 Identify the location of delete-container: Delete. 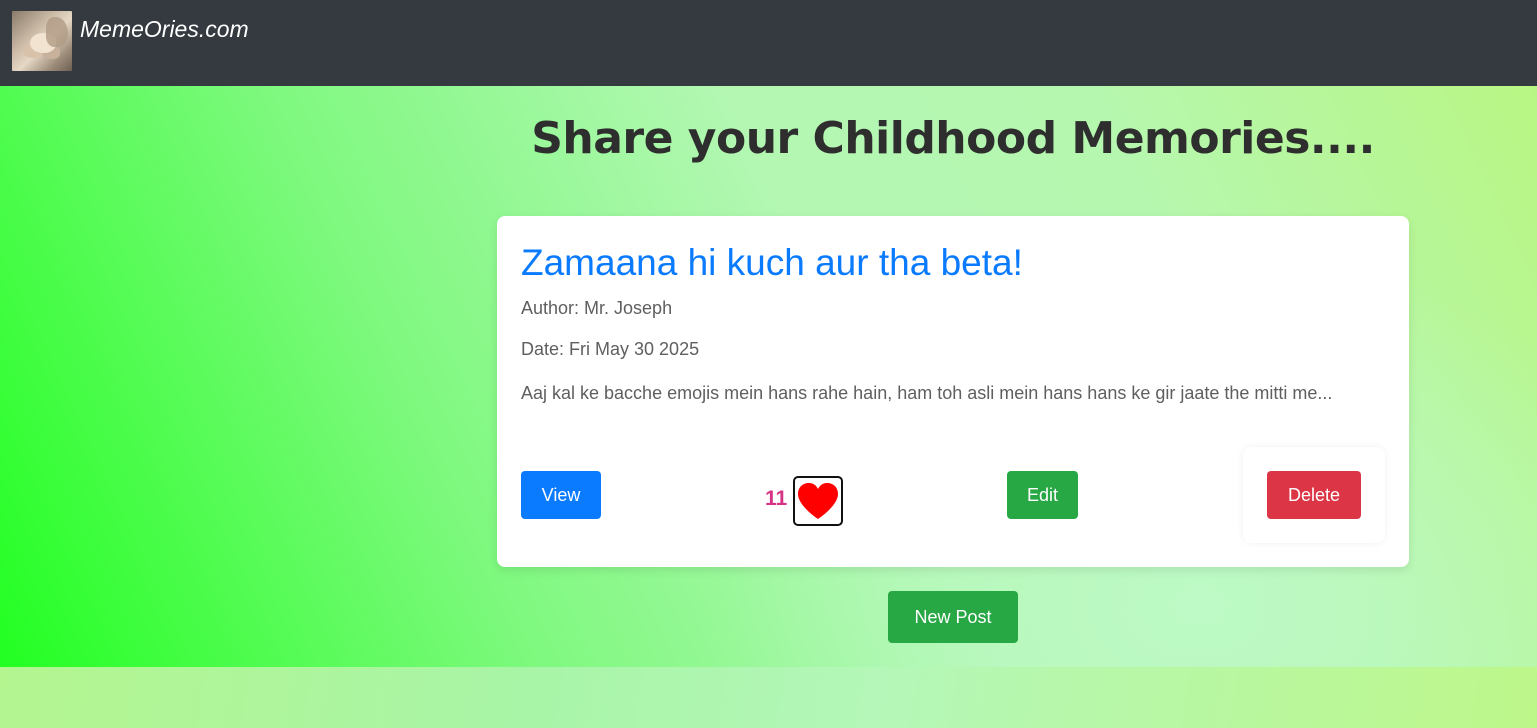
(1314, 495).